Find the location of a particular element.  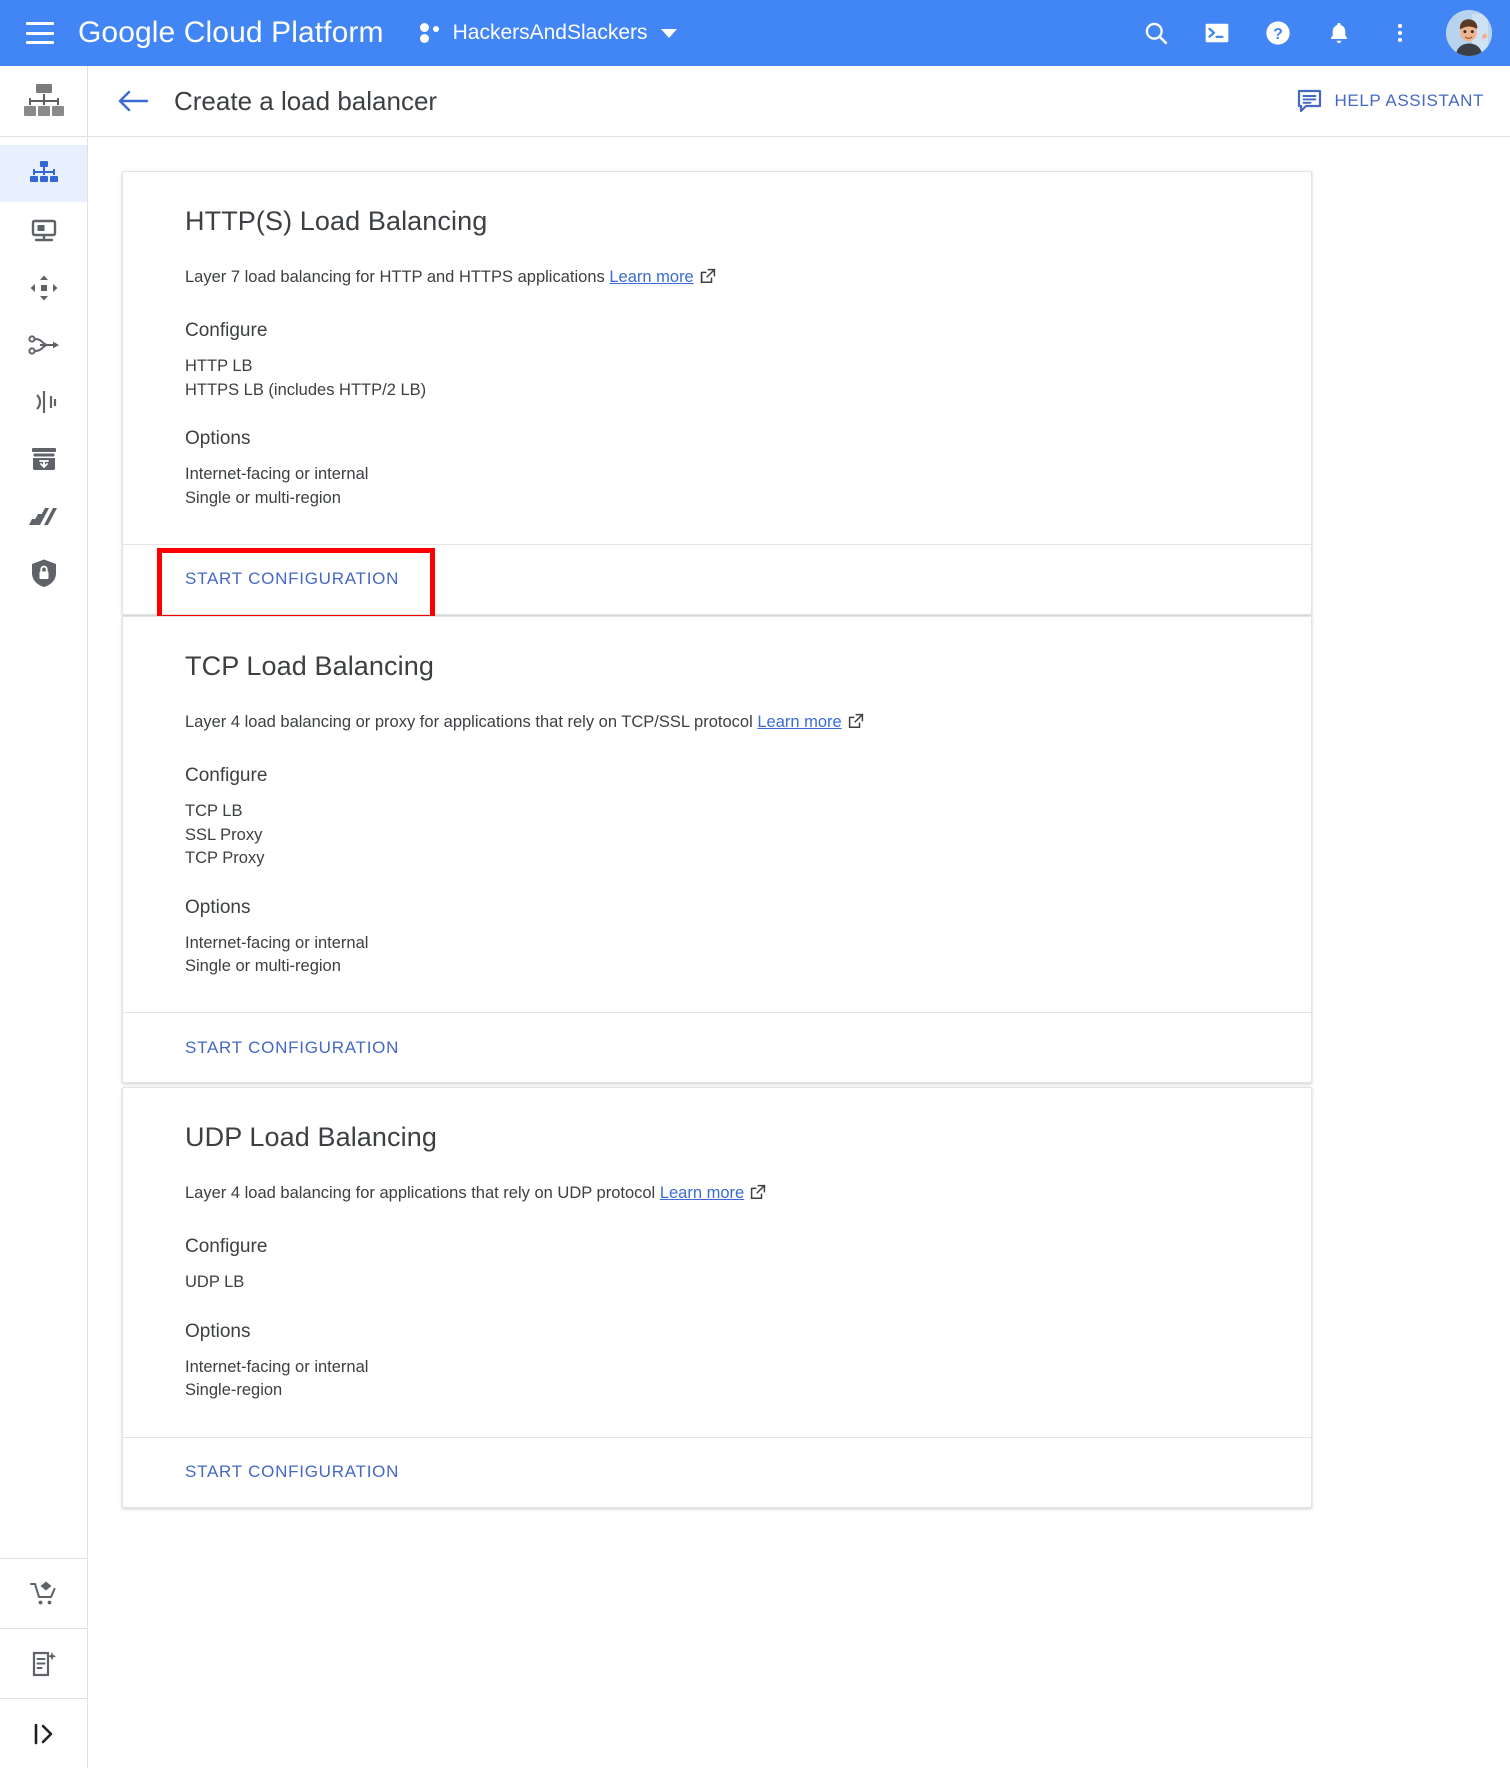

configure-item: TCP Proxy is located at coordinates (225, 858).